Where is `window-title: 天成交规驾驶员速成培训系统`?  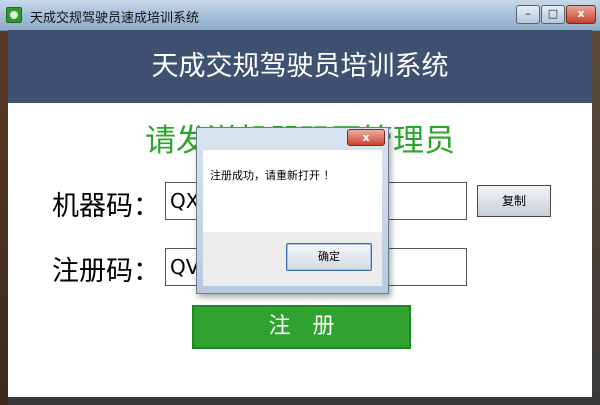 window-title: 天成交规驾驶员速成培训系统 is located at coordinates (115, 18).